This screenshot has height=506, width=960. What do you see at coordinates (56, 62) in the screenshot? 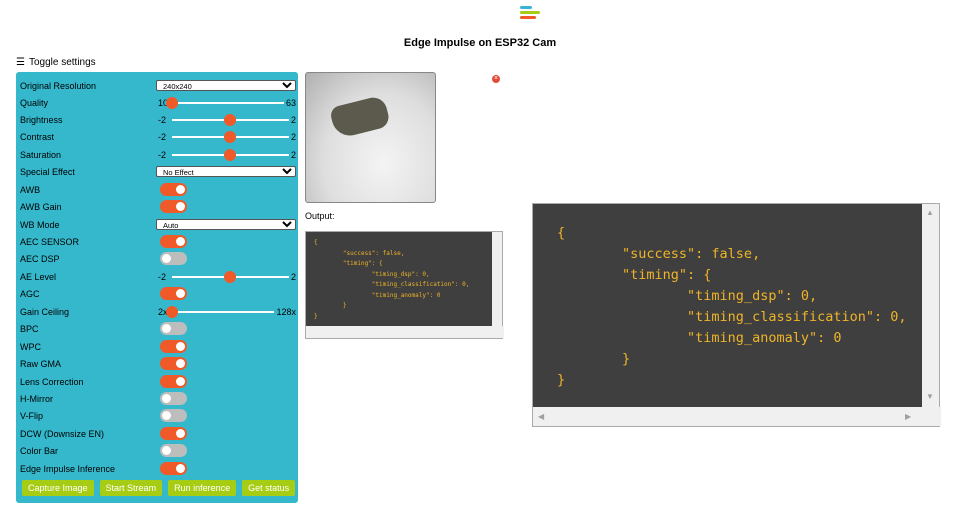
I see `toggle-settings-button: ☰ Toggle settings` at bounding box center [56, 62].